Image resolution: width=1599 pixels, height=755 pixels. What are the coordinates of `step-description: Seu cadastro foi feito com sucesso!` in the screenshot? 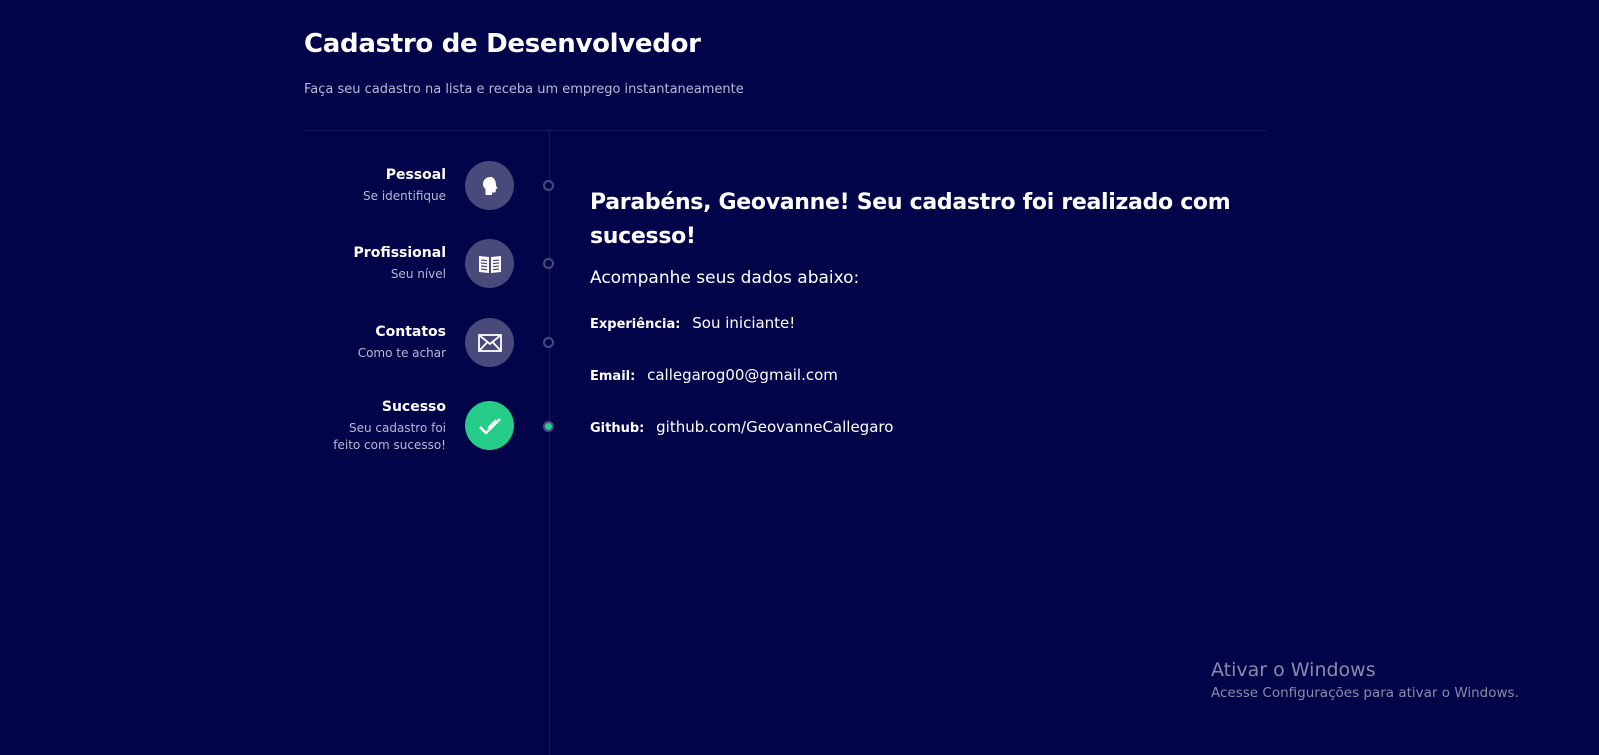 It's located at (389, 436).